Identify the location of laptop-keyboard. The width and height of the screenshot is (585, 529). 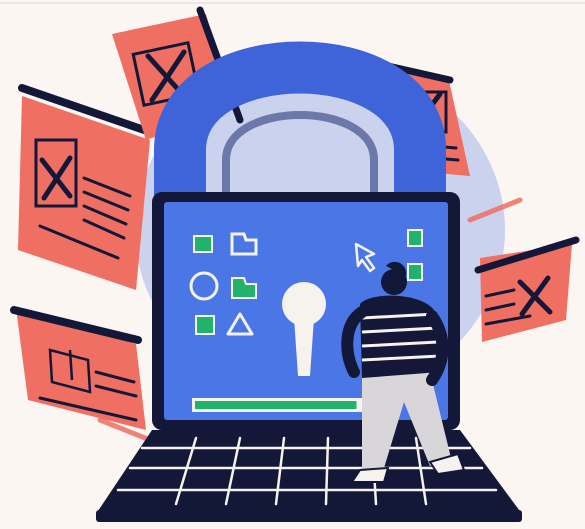
(309, 476).